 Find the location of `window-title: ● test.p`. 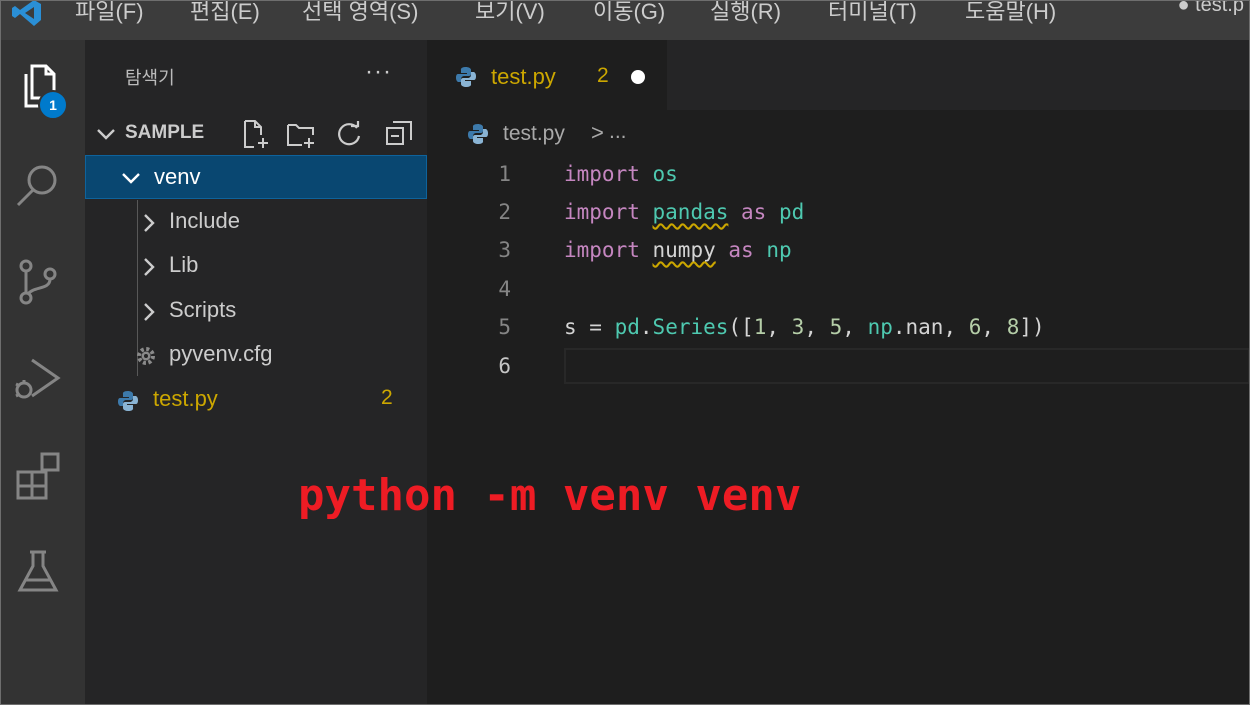

window-title: ● test.p is located at coordinates (1210, 8).